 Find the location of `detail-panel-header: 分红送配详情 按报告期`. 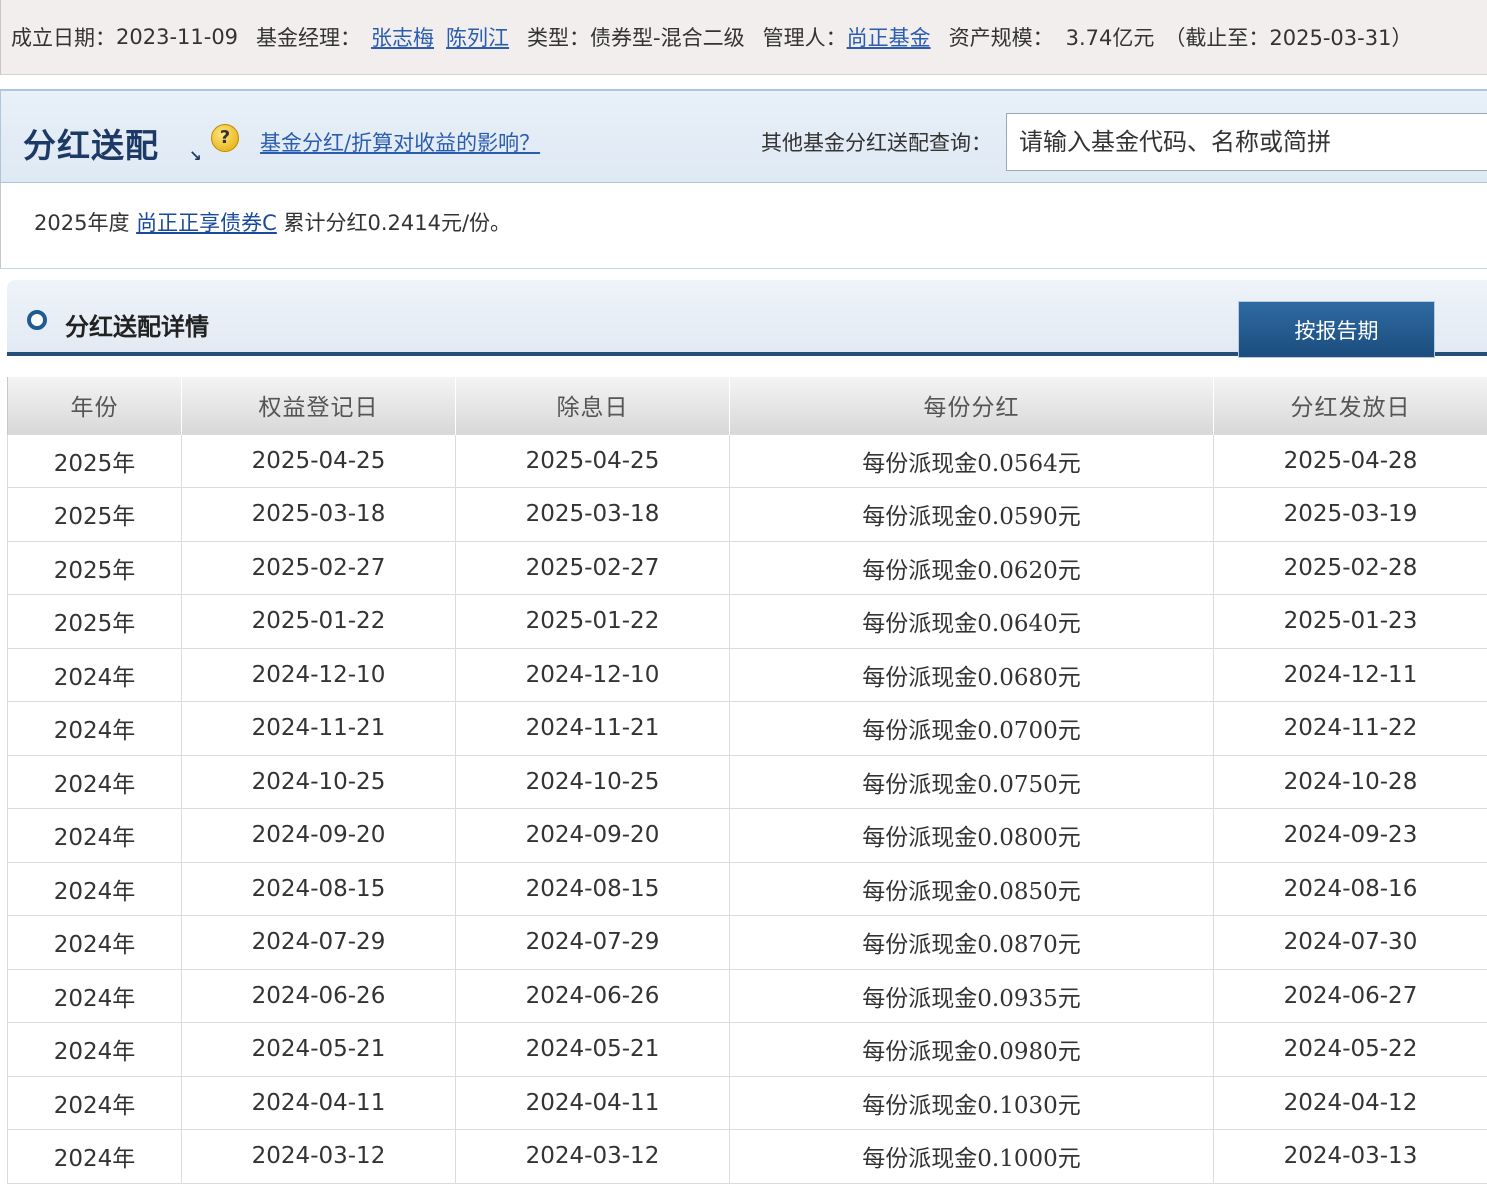

detail-panel-header: 分红送配详情 按报告期 is located at coordinates (747, 319).